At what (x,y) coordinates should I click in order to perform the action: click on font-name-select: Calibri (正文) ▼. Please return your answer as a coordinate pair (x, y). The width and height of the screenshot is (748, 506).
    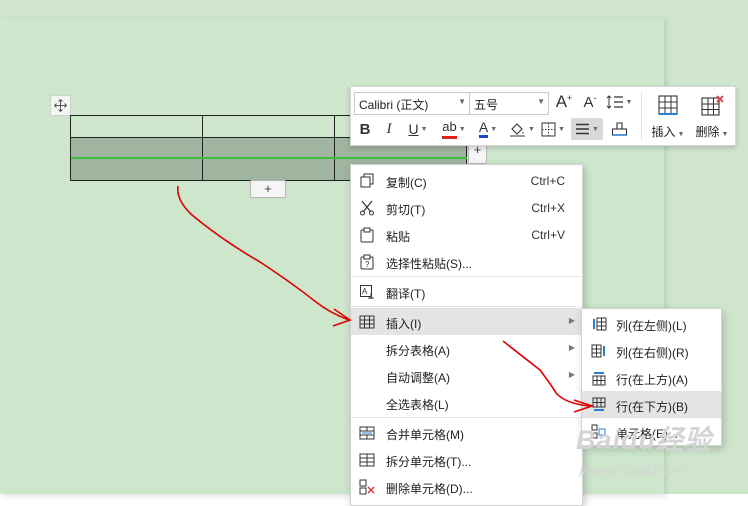
    Looking at the image, I should click on (412, 103).